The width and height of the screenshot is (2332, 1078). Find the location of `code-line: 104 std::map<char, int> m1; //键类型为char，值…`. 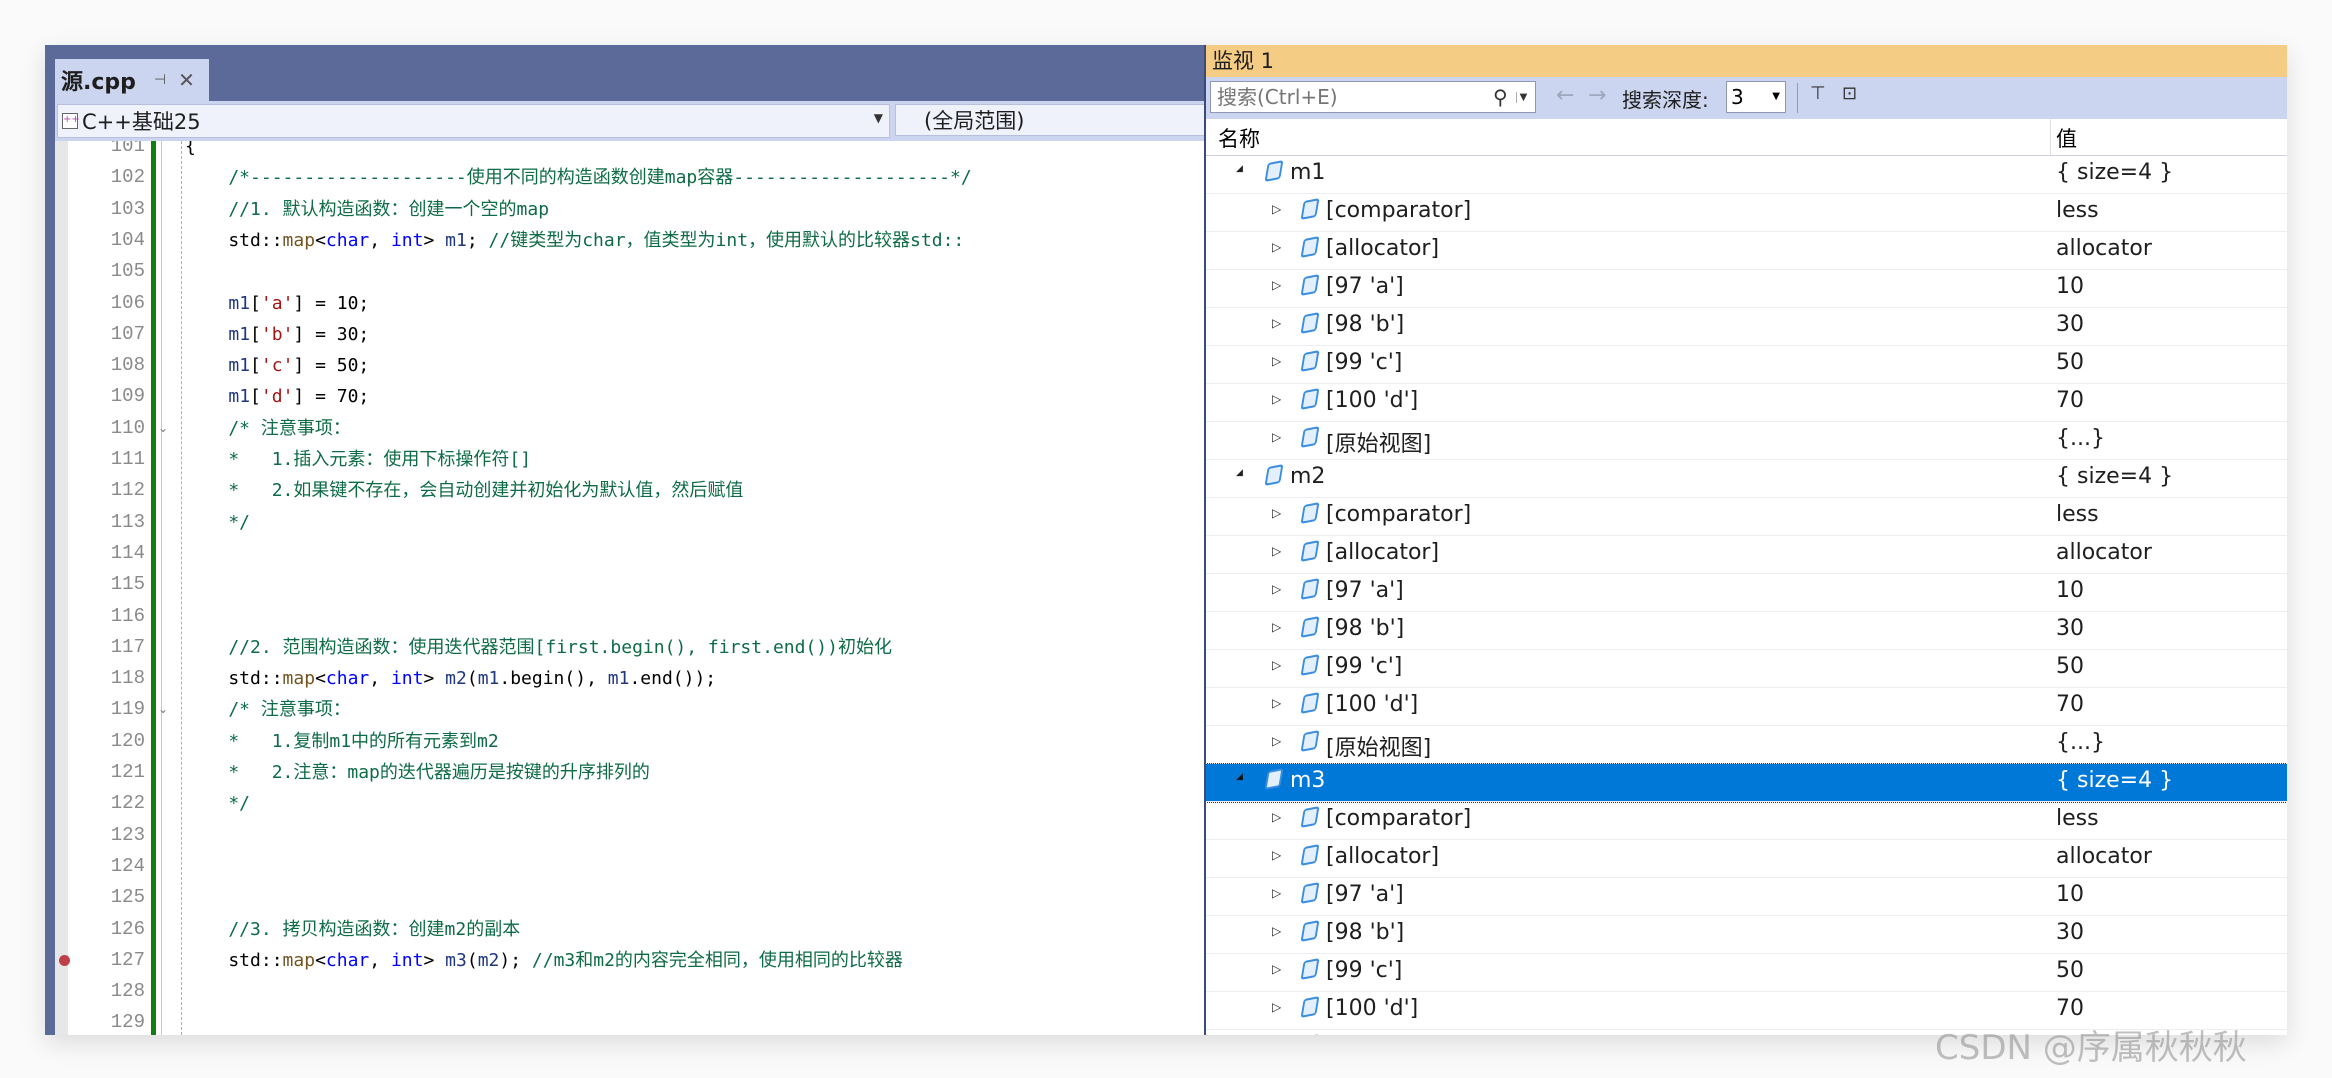

code-line: 104 std::map<char, int> m1; //键类型为char，值… is located at coordinates (629, 240).